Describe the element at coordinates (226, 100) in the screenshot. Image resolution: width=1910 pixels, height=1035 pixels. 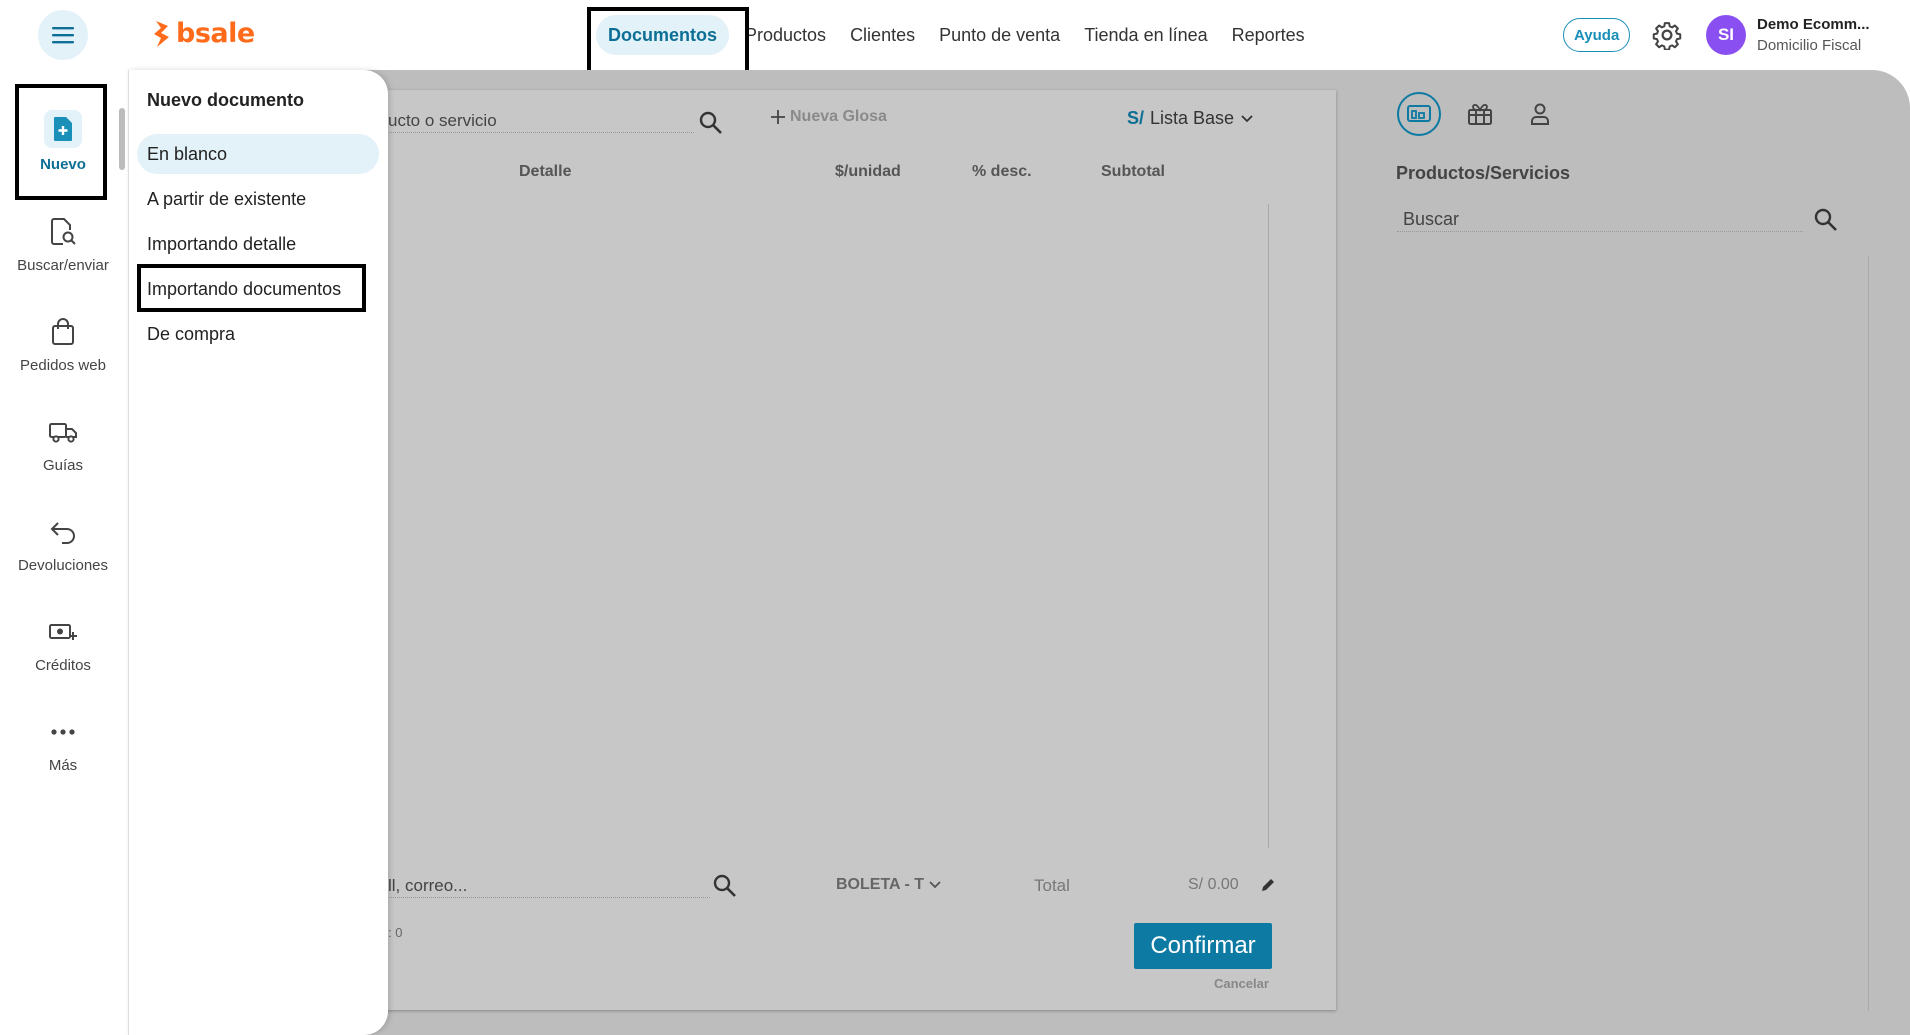
I see `dropdown-title: Nuevo documento` at that location.